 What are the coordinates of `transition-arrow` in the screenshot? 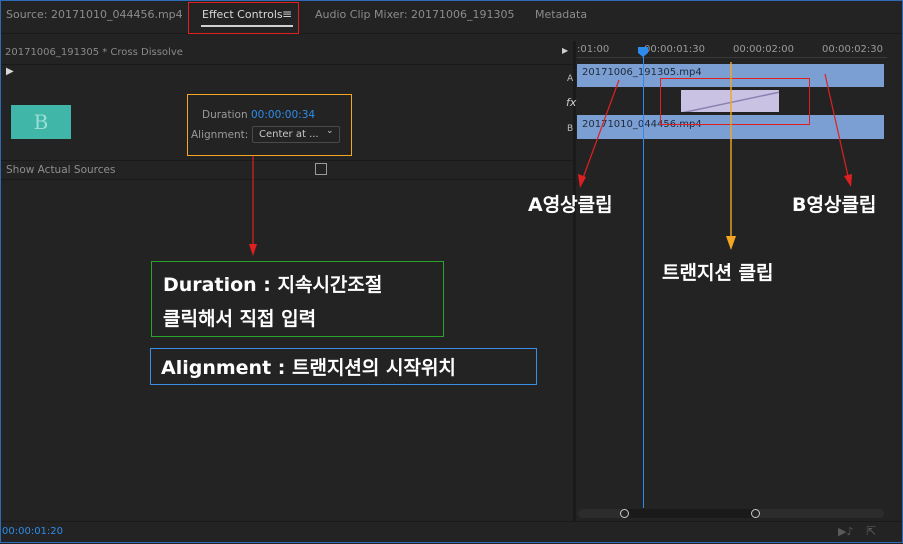 It's located at (731, 156).